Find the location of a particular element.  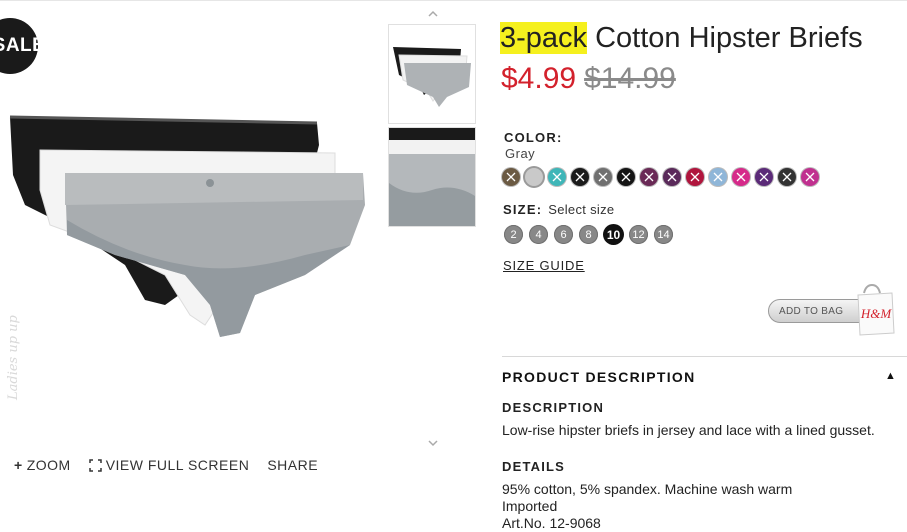

fullscreen-button: VIEW FULL SCREEN is located at coordinates (169, 465).